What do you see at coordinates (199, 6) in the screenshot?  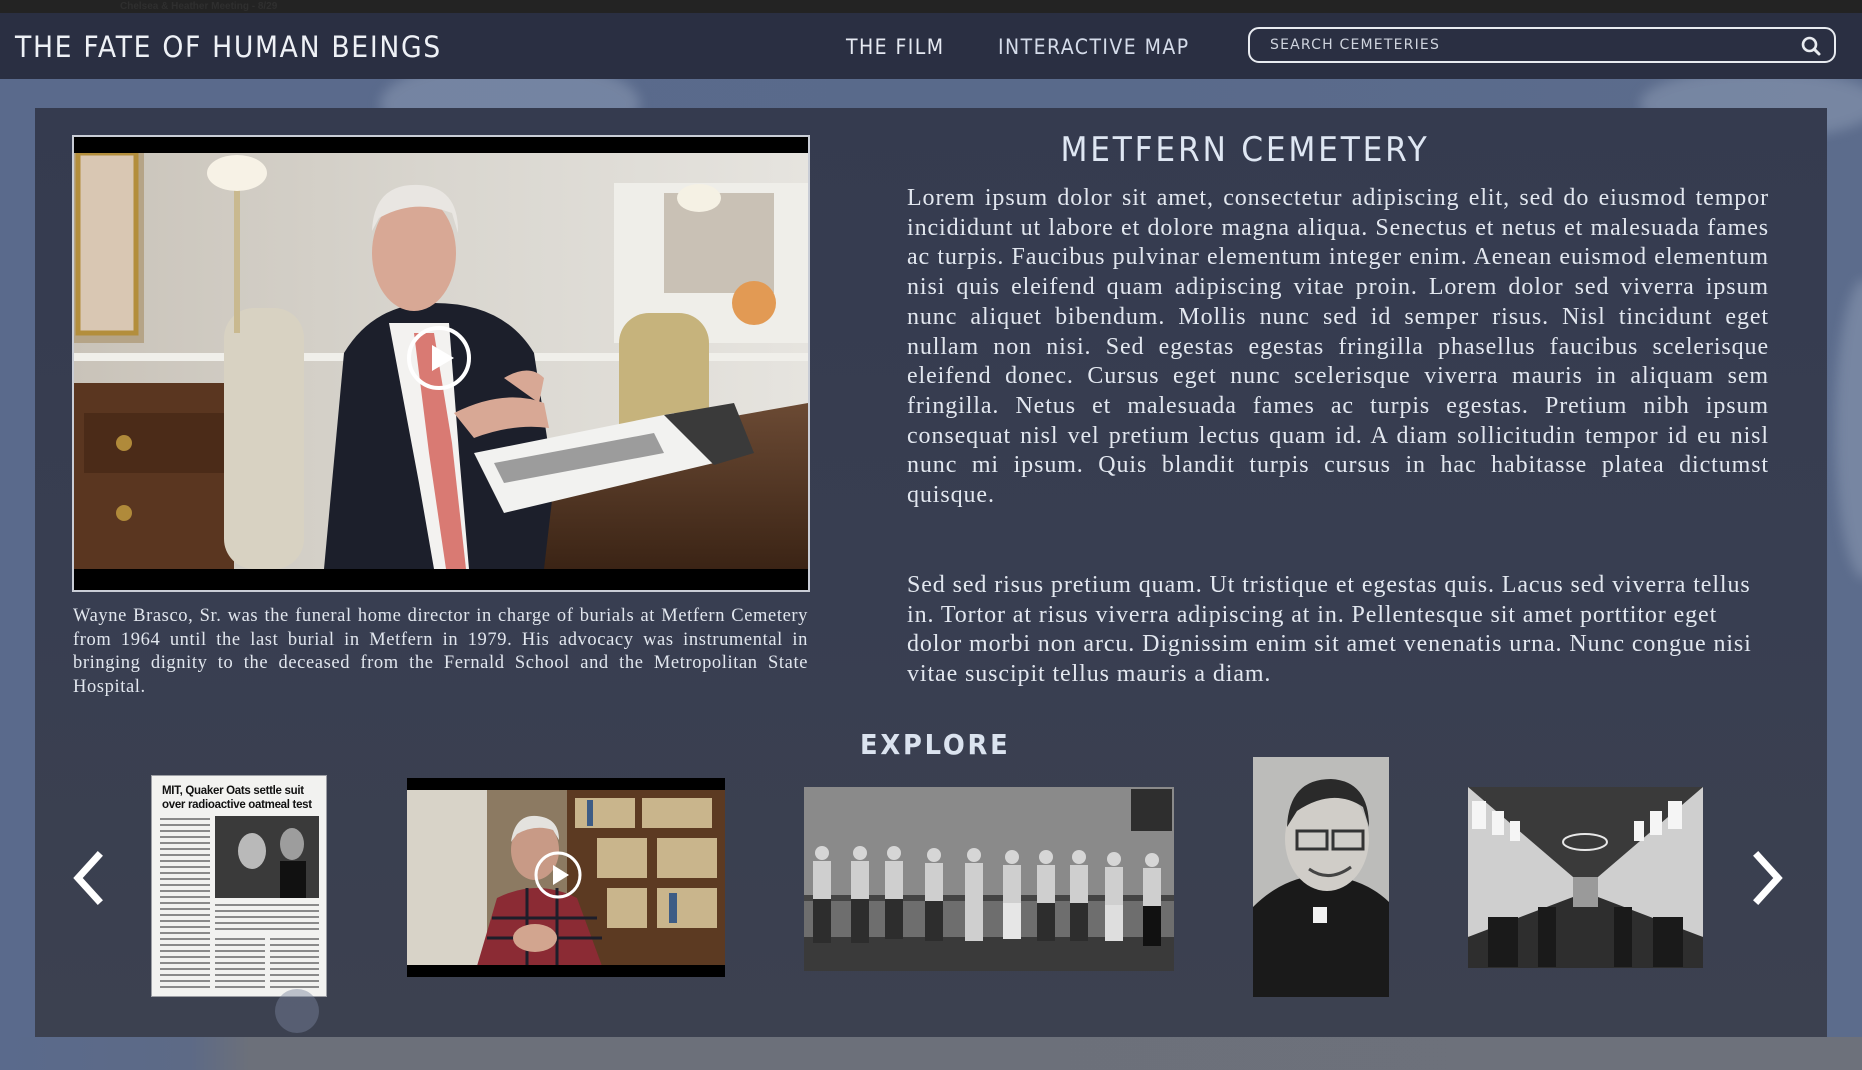 I see `meeting-title: Chelsea & Heather Meeting - 8/29` at bounding box center [199, 6].